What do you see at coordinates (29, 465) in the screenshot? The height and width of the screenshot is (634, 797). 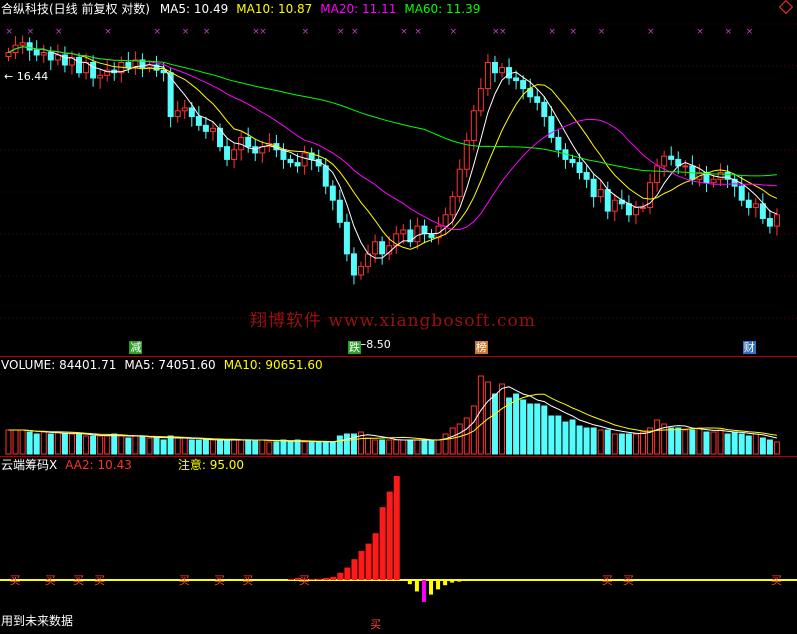 I see `legend-label: 云端筹码X` at bounding box center [29, 465].